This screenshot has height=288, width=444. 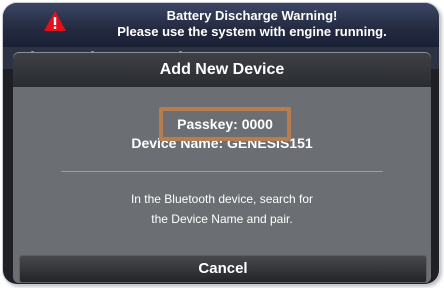 I want to click on cancel-button: Cancel, so click(x=223, y=269).